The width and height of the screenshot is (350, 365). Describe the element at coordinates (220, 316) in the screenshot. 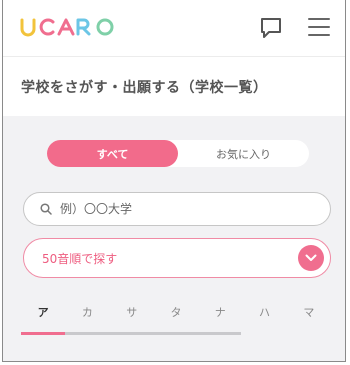

I see `kana-tab-na: ナ` at that location.